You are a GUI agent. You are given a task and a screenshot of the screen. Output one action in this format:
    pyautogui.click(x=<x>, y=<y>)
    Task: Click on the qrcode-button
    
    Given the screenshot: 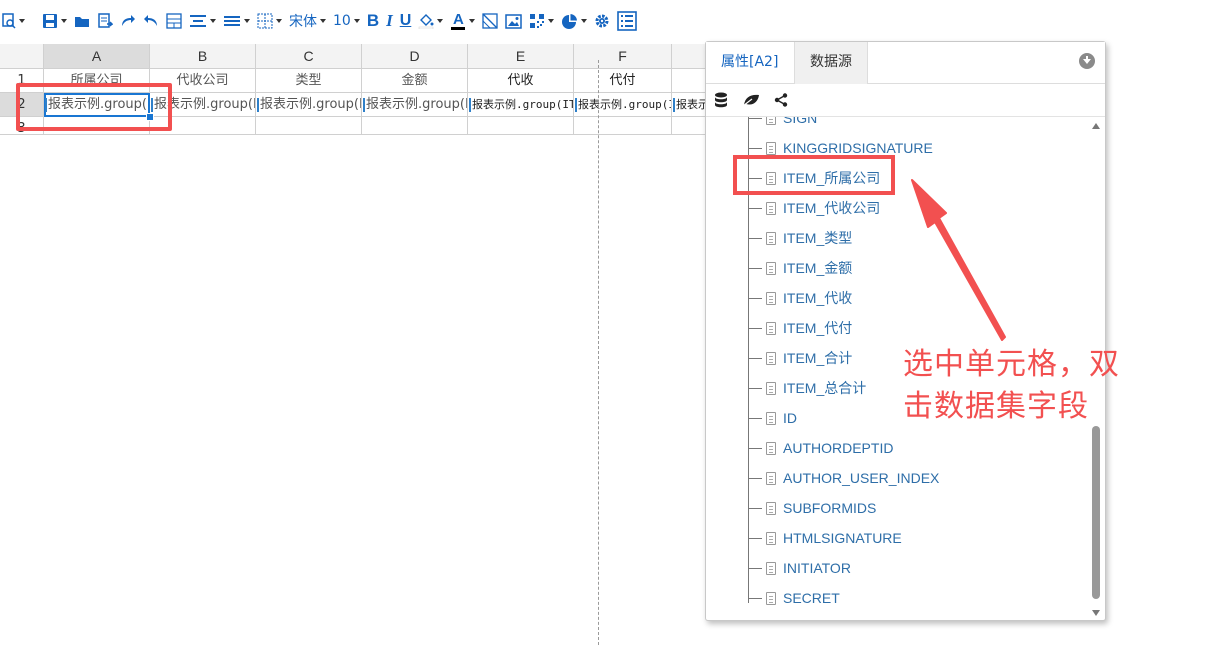 What is the action you would take?
    pyautogui.click(x=542, y=21)
    